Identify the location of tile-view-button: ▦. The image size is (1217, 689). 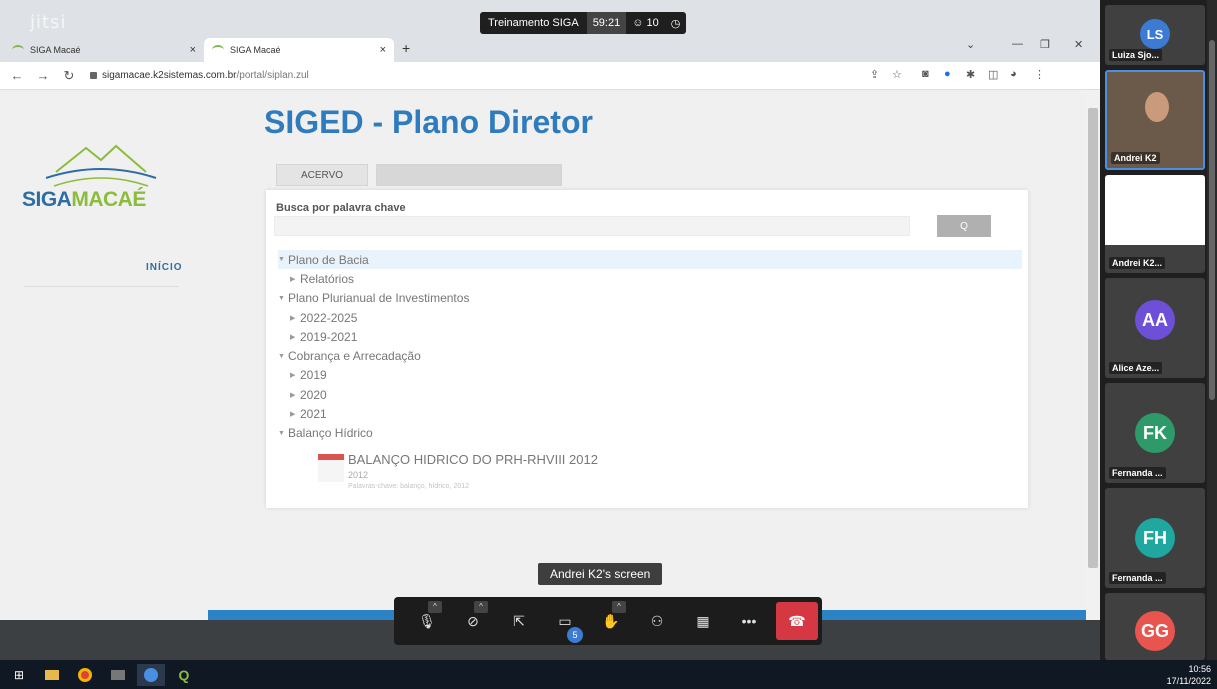
(703, 621).